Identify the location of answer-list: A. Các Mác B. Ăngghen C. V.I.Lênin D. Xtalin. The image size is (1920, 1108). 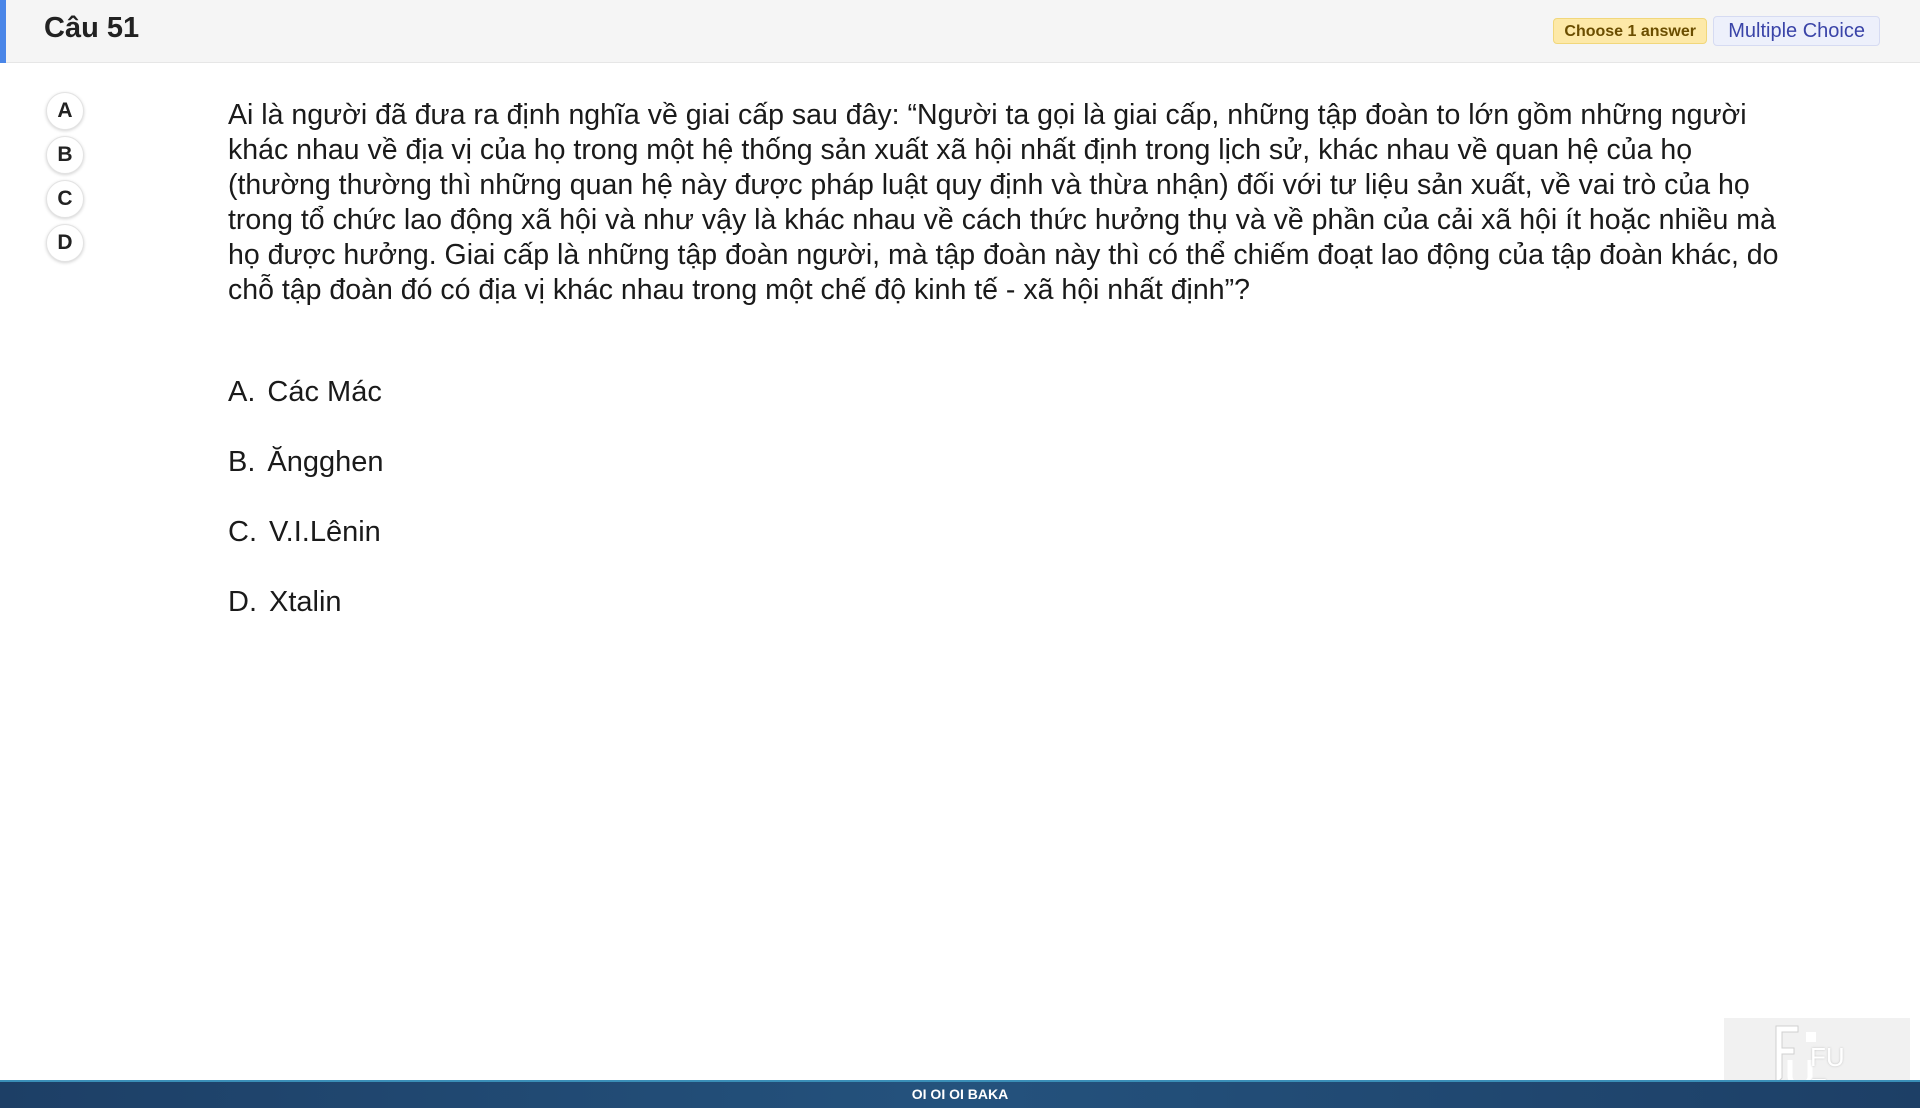
(306, 510).